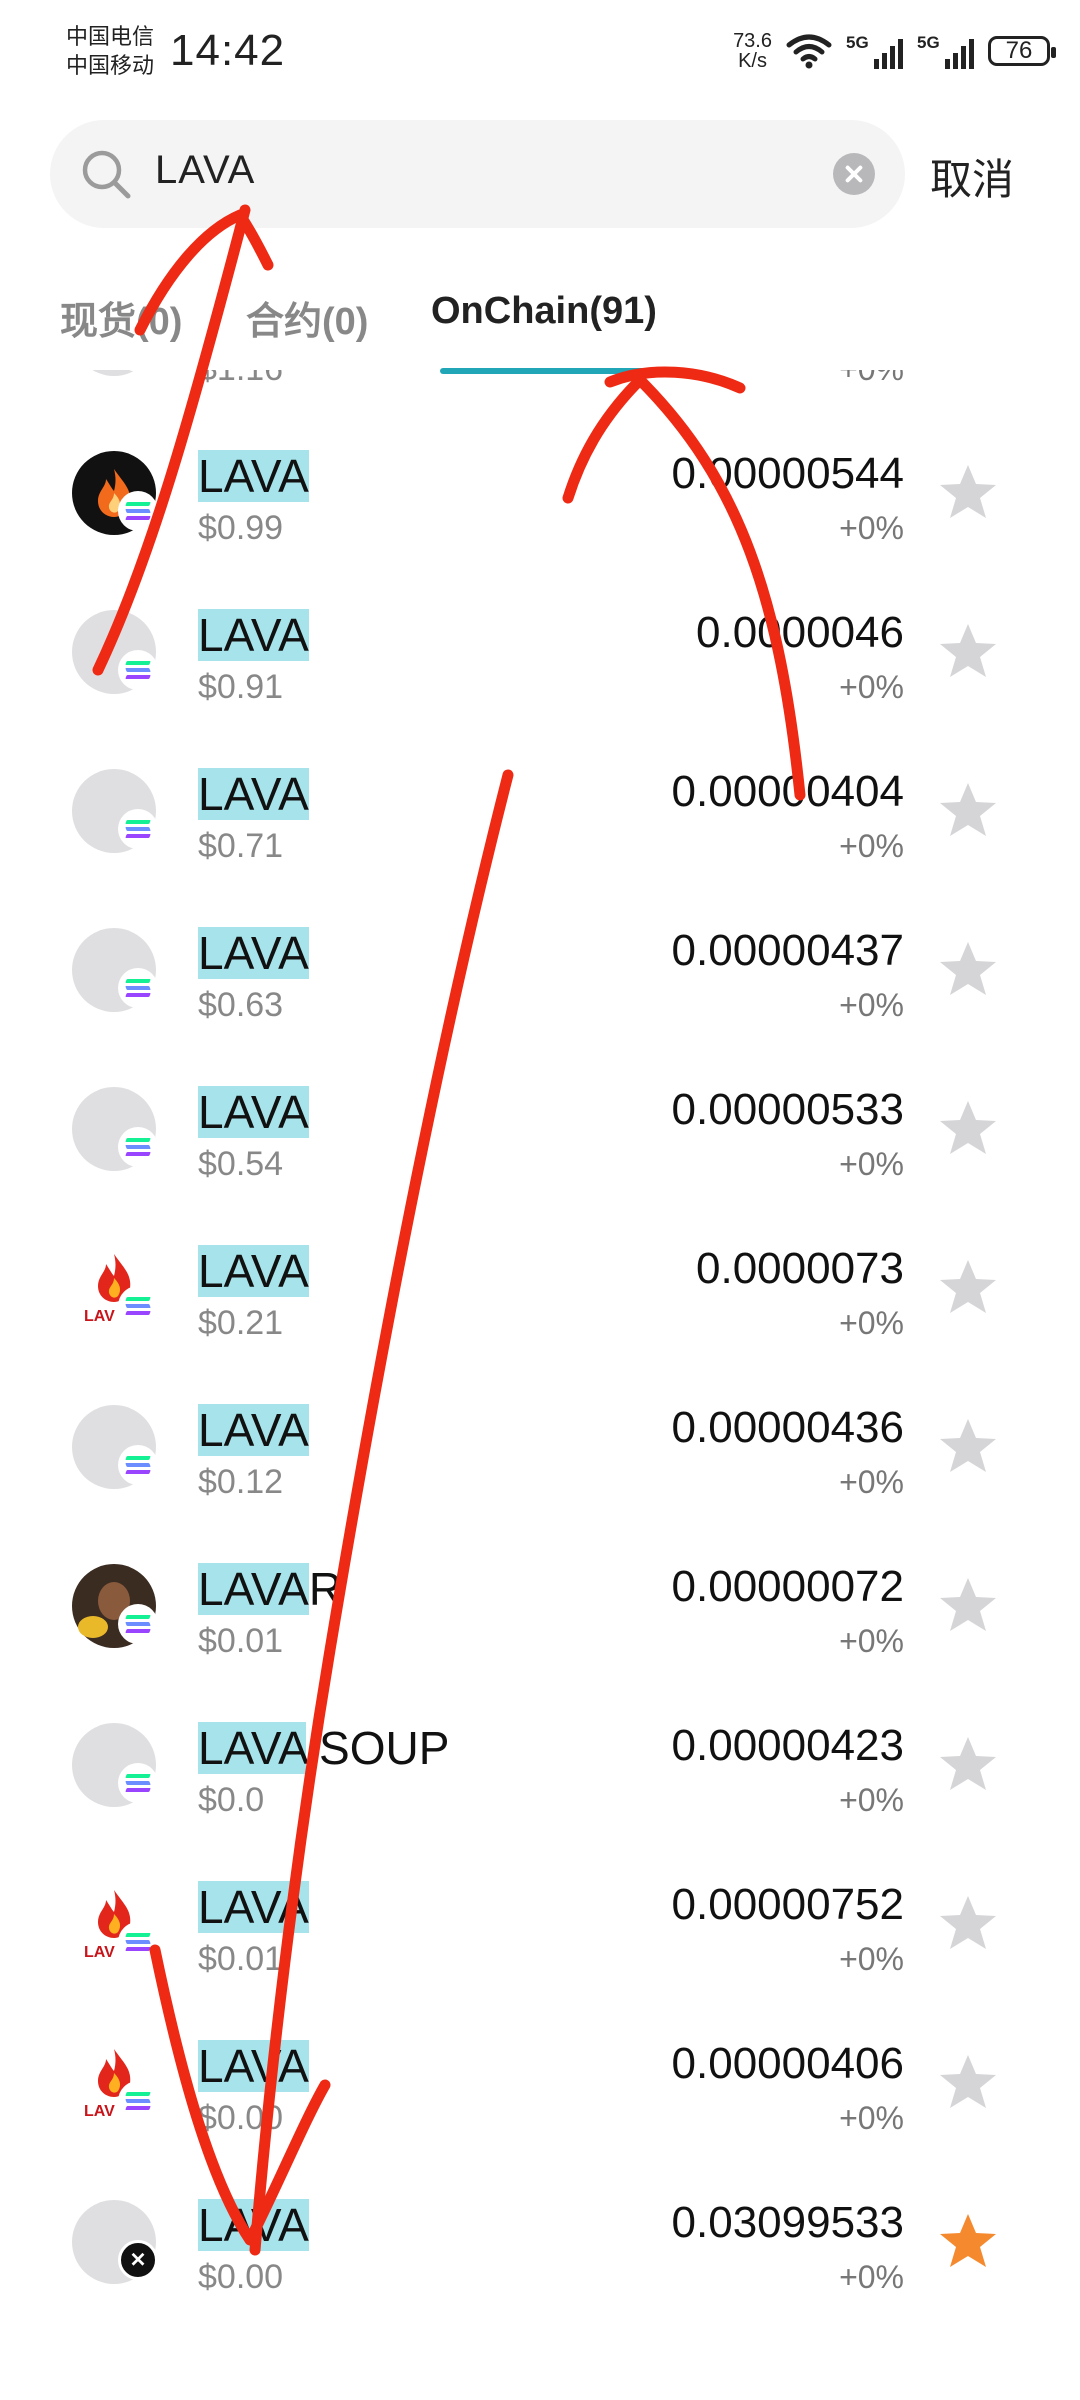  I want to click on wifi-icon, so click(809, 51).